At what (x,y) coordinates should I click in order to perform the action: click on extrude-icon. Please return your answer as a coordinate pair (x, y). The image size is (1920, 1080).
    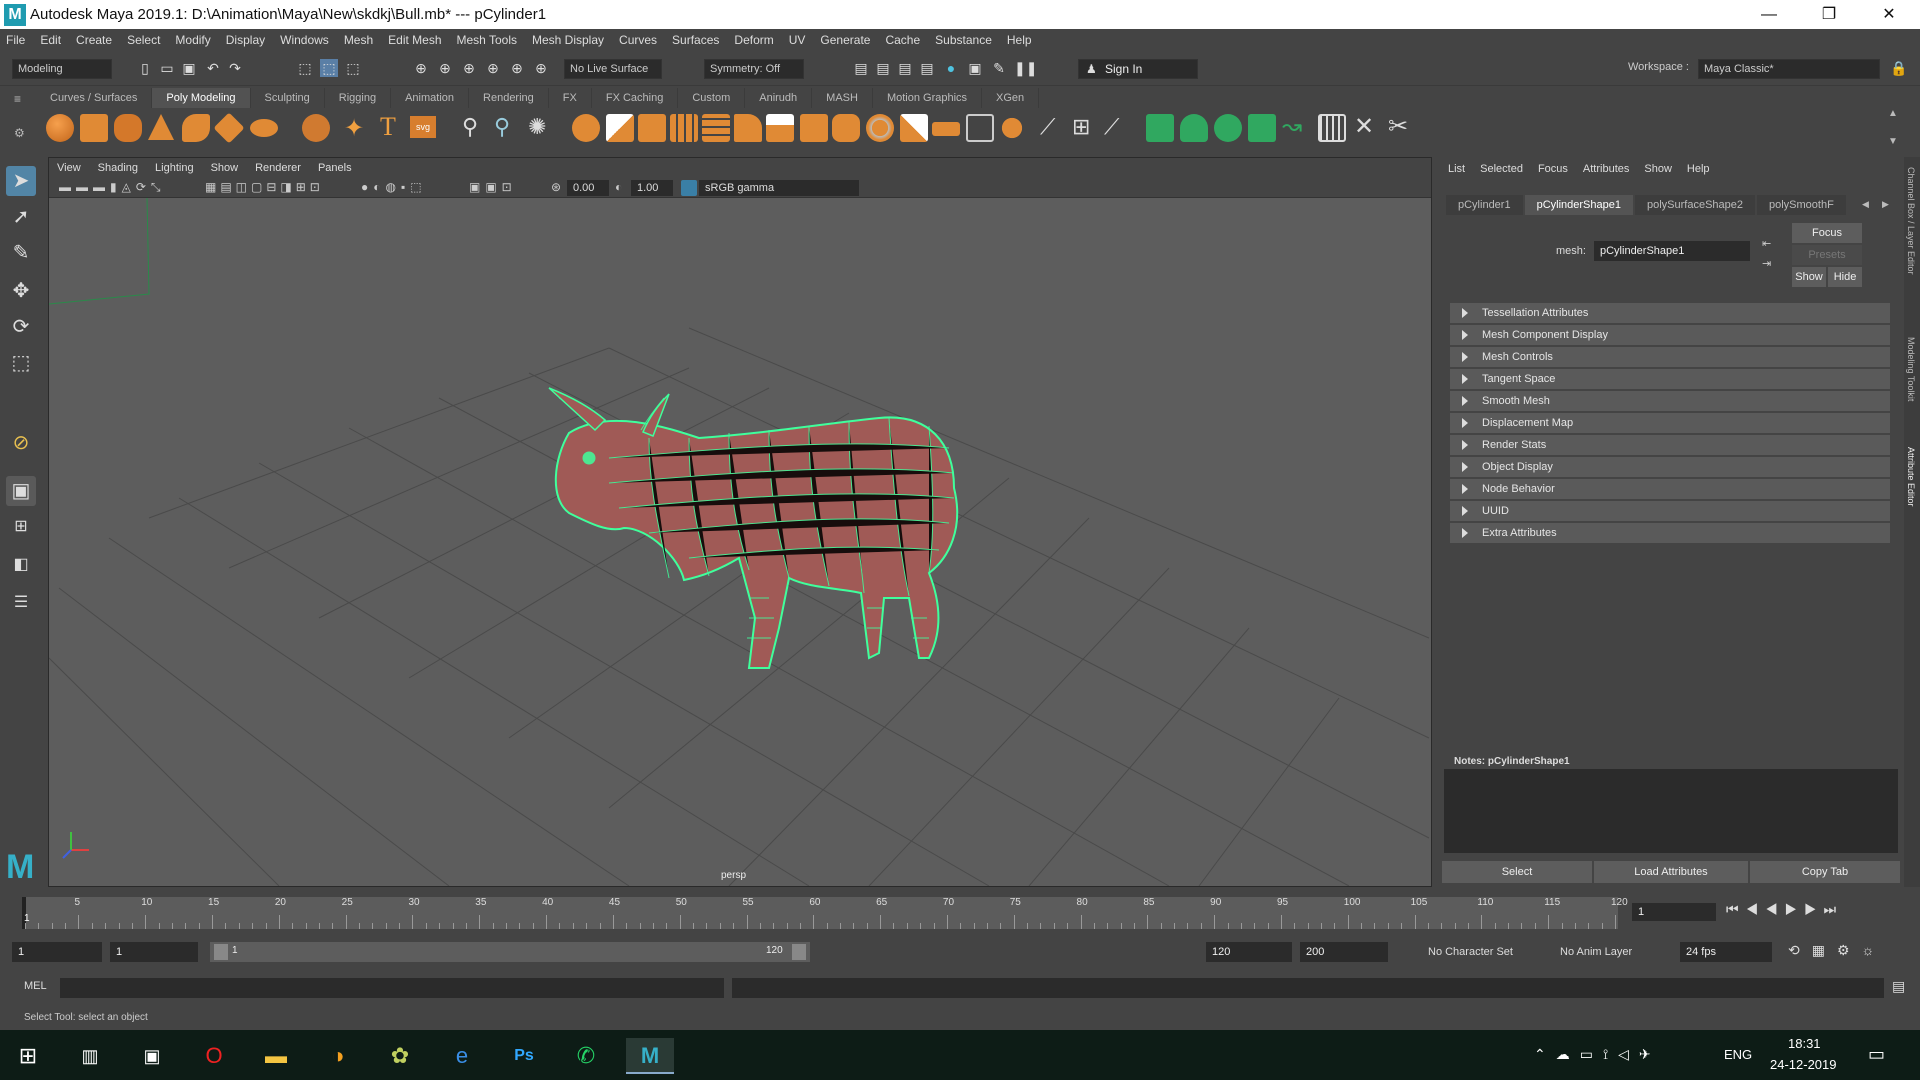
    Looking at the image, I should click on (814, 128).